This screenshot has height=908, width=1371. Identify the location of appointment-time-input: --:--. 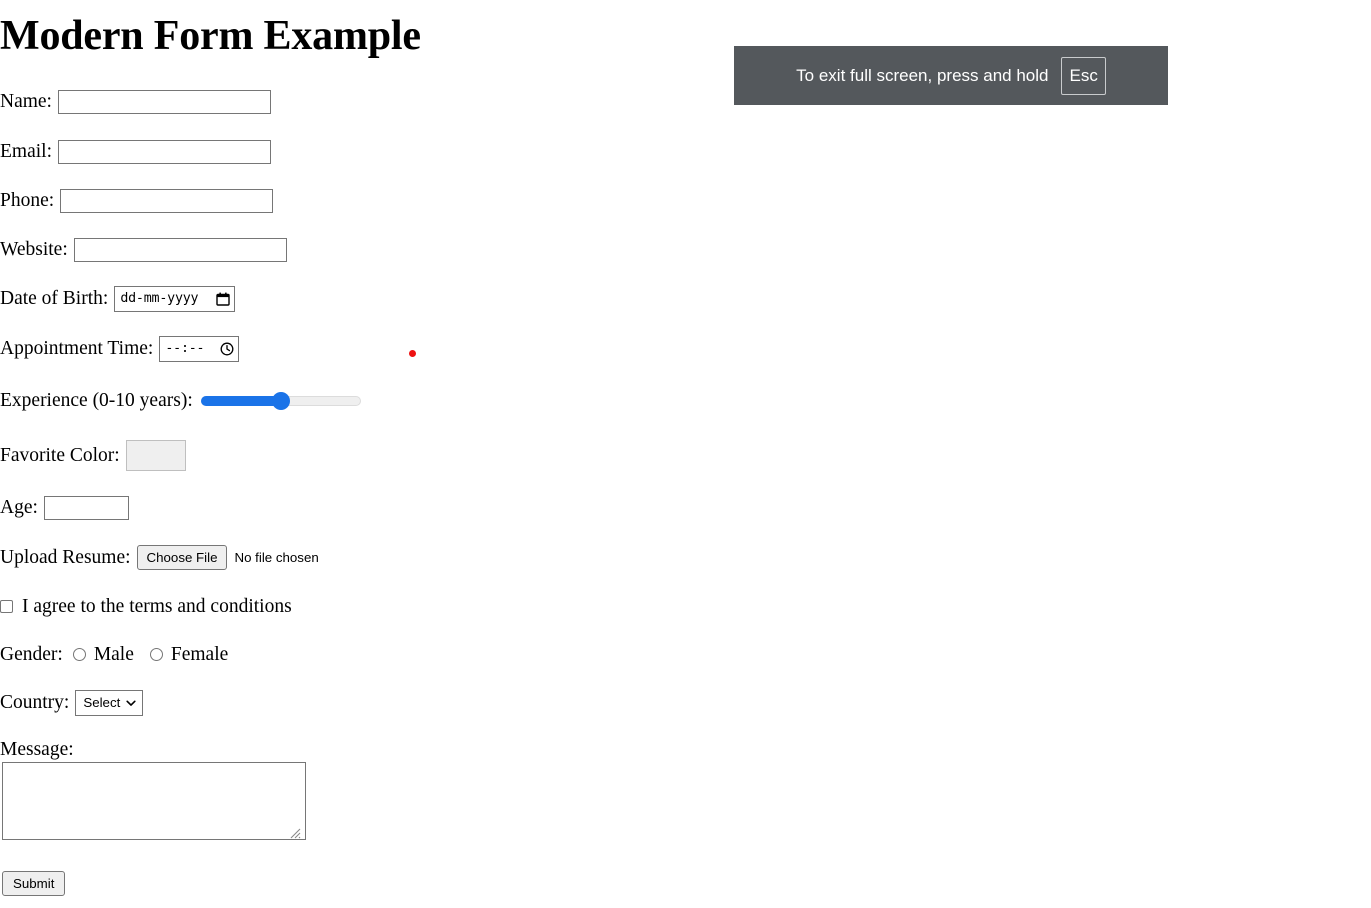
(199, 349).